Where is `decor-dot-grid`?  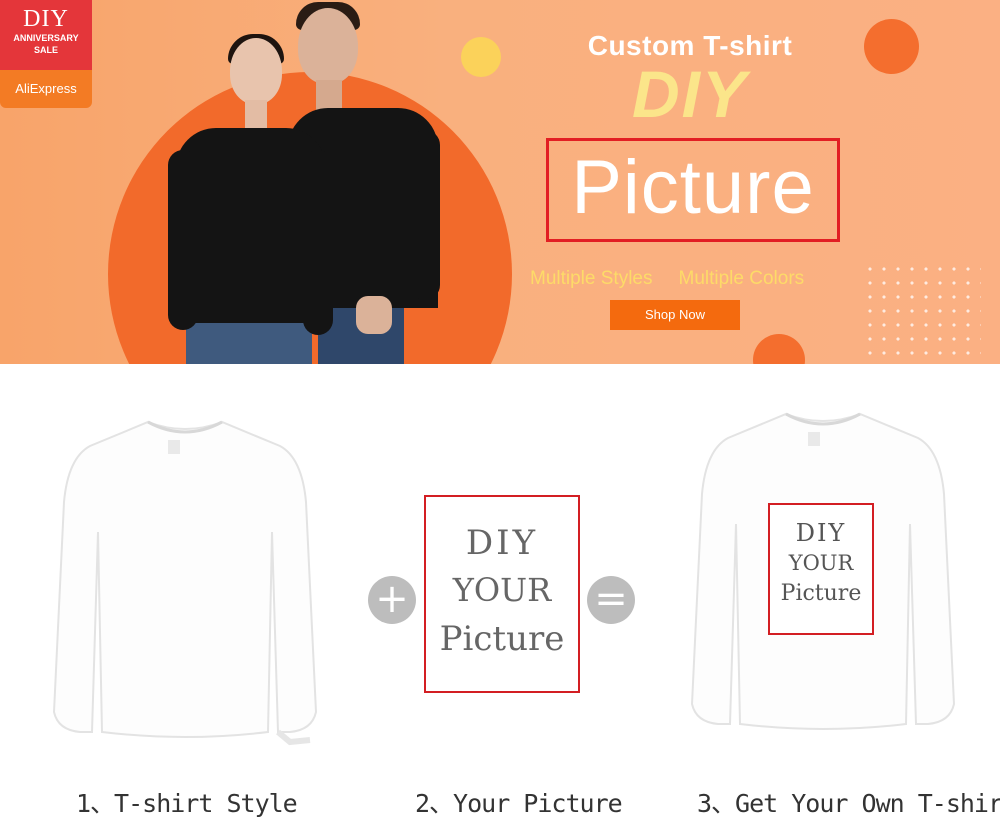 decor-dot-grid is located at coordinates (922, 312).